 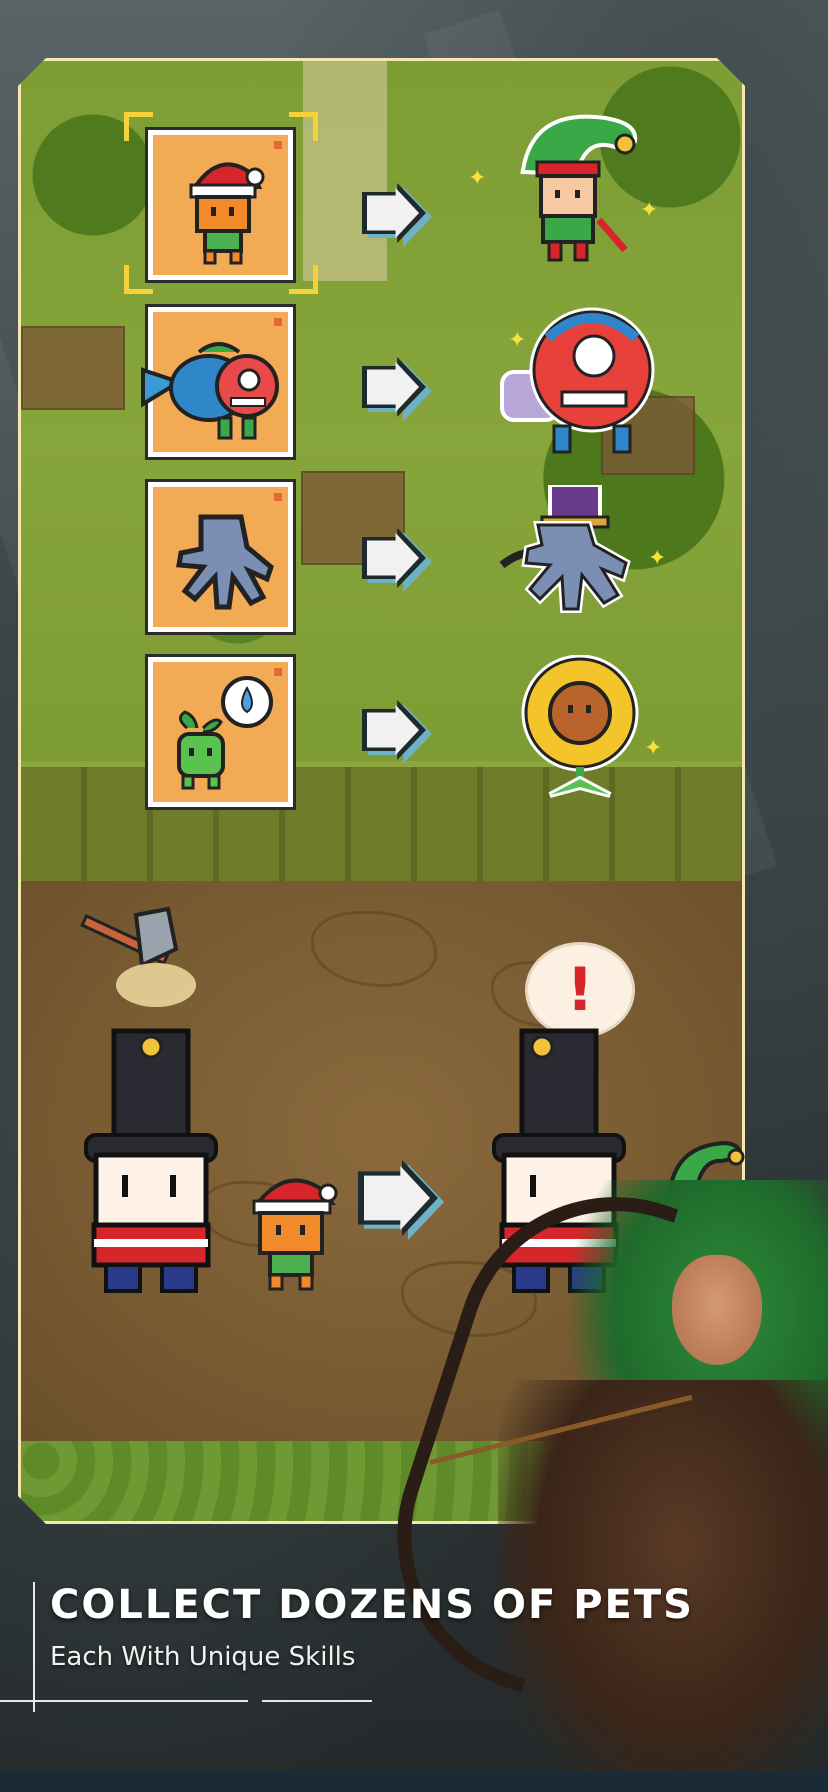 I want to click on hatchet-item-icon, so click(x=138, y=956).